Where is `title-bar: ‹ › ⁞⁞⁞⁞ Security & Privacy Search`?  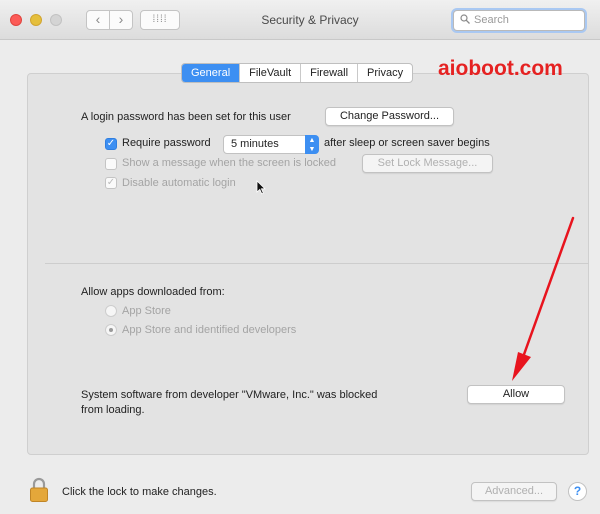
title-bar: ‹ › ⁞⁞⁞⁞ Security & Privacy Search is located at coordinates (300, 20).